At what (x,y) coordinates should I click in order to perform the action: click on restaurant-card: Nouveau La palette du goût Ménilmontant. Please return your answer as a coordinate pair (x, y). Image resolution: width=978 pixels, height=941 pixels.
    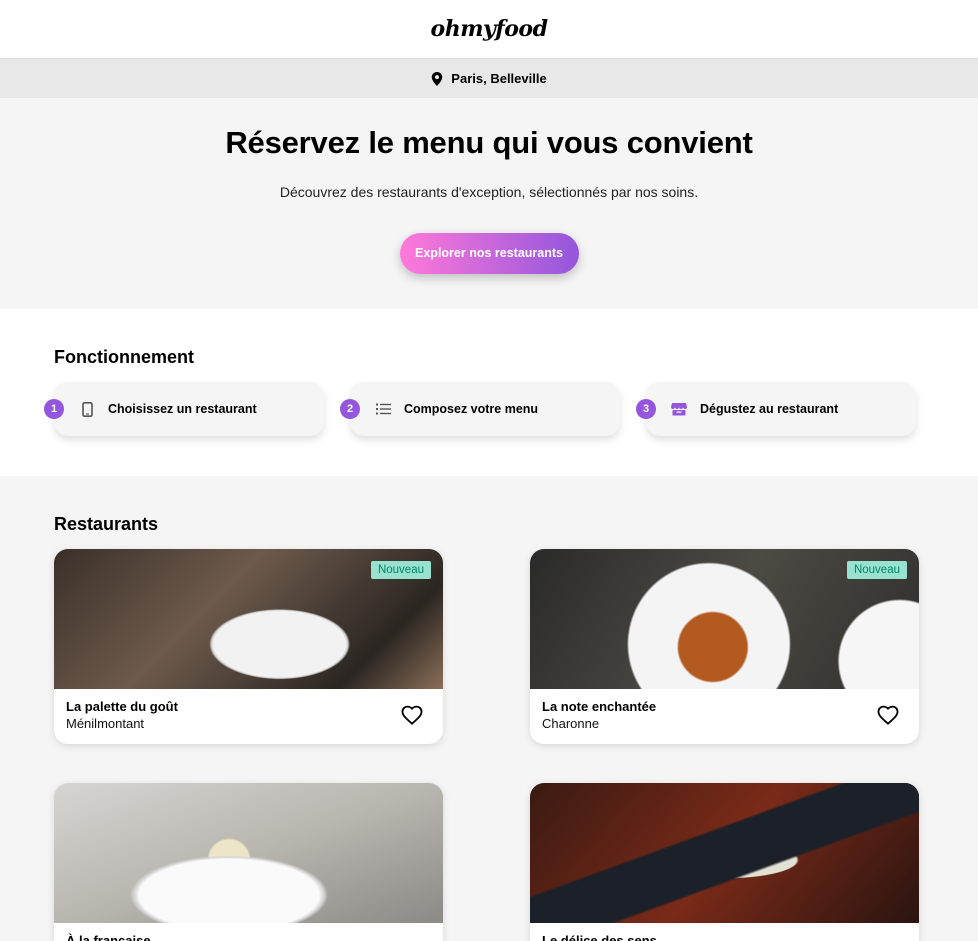
    Looking at the image, I should click on (248, 646).